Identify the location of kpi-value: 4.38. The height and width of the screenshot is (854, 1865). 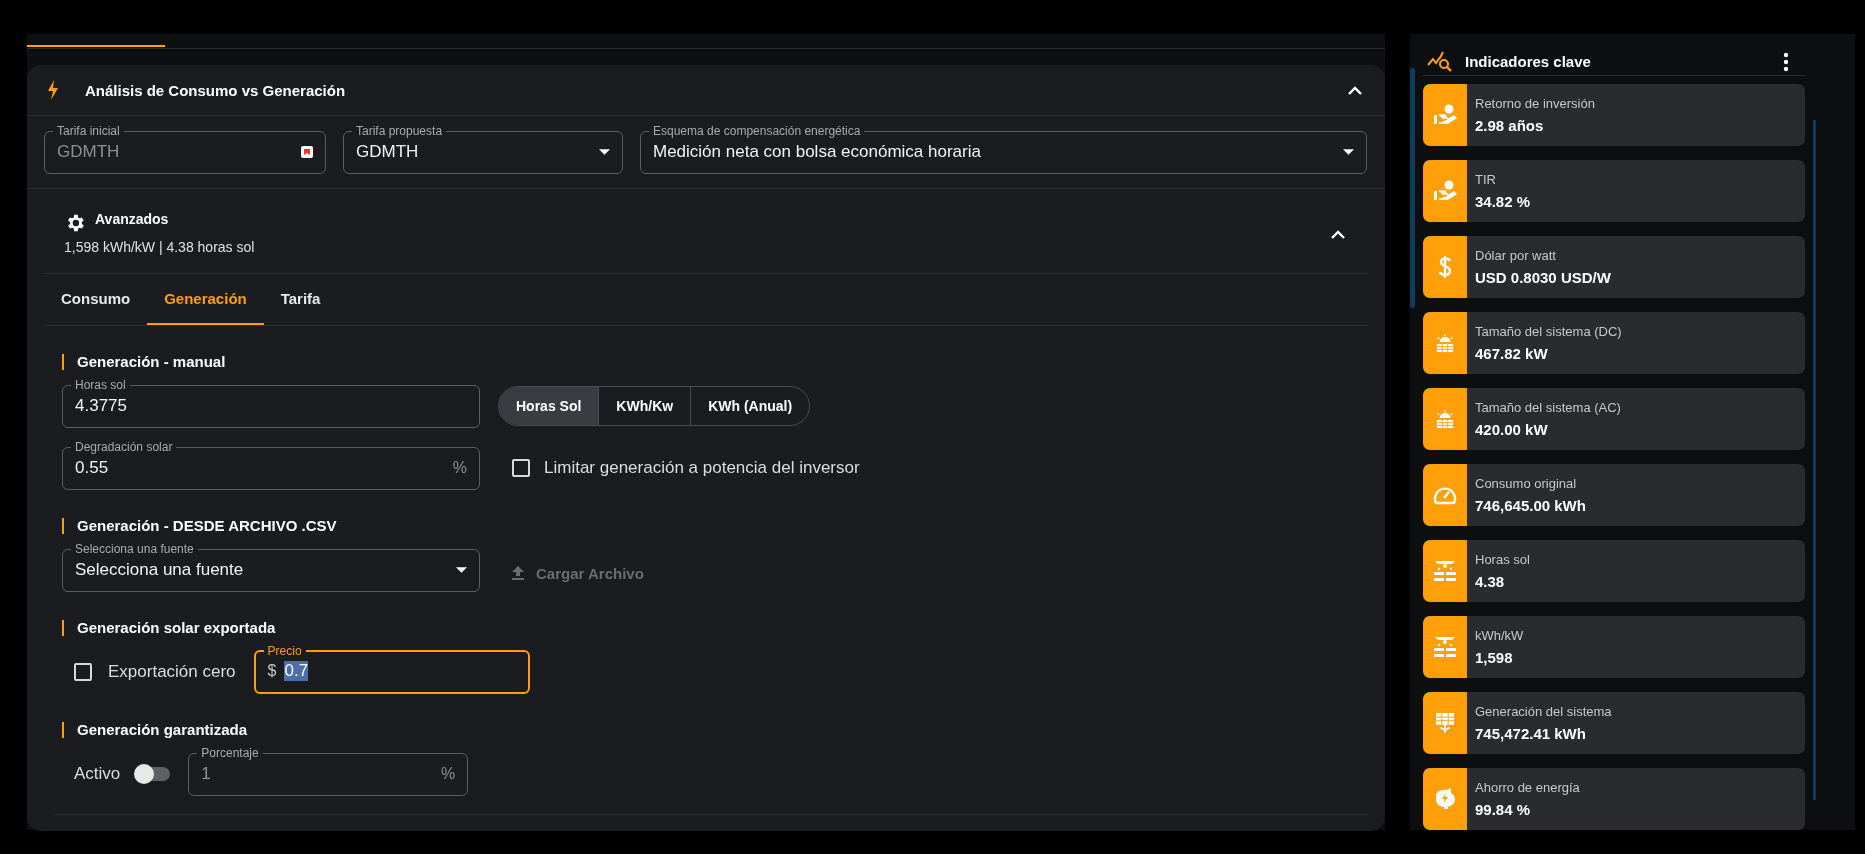
(1490, 581).